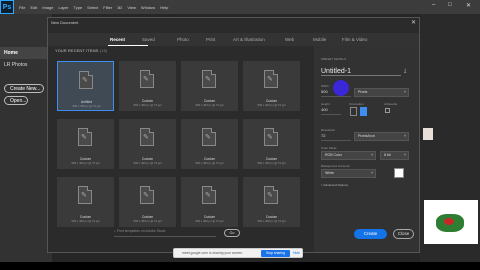  I want to click on active-tab-indicator, so click(128, 45).